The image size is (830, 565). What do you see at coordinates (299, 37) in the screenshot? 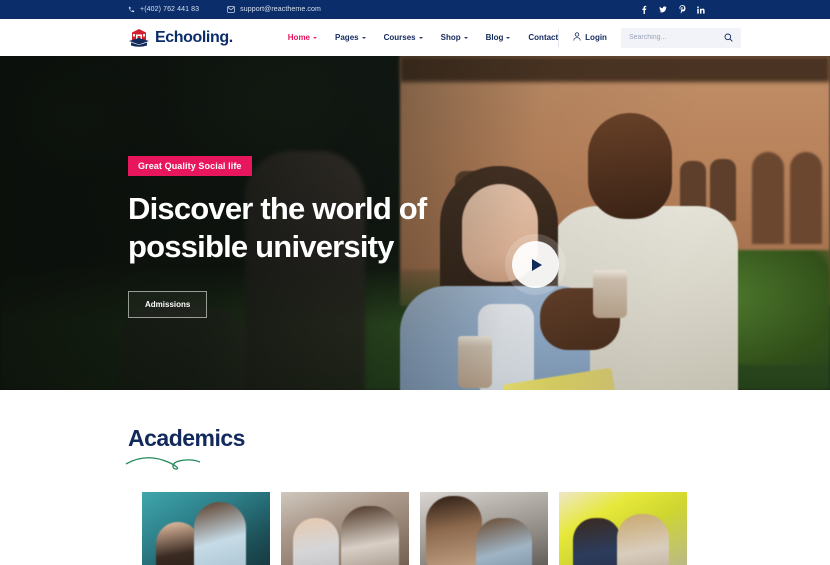
I see `nav-label-home: Home` at bounding box center [299, 37].